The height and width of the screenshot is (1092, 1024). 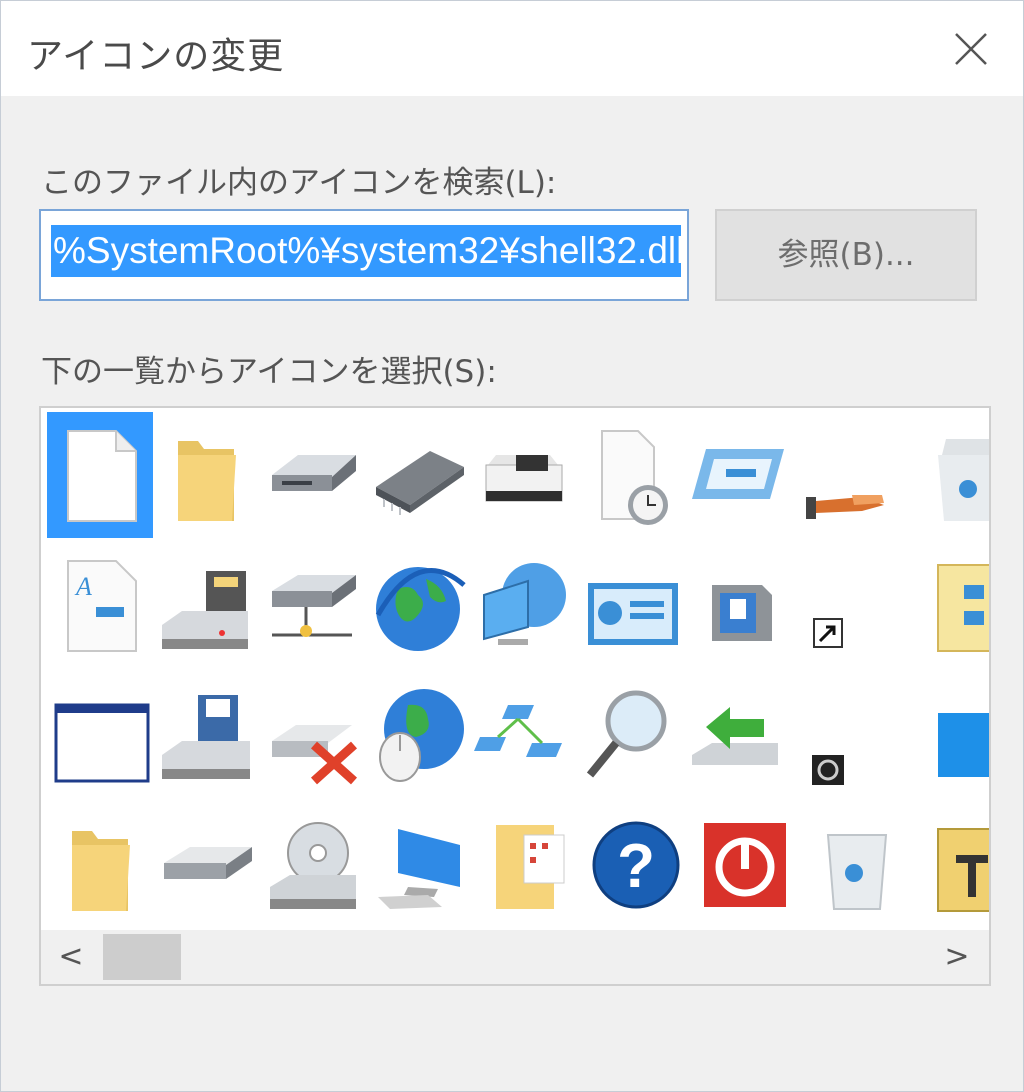 What do you see at coordinates (83, 586) in the screenshot?
I see `svg-text: A` at bounding box center [83, 586].